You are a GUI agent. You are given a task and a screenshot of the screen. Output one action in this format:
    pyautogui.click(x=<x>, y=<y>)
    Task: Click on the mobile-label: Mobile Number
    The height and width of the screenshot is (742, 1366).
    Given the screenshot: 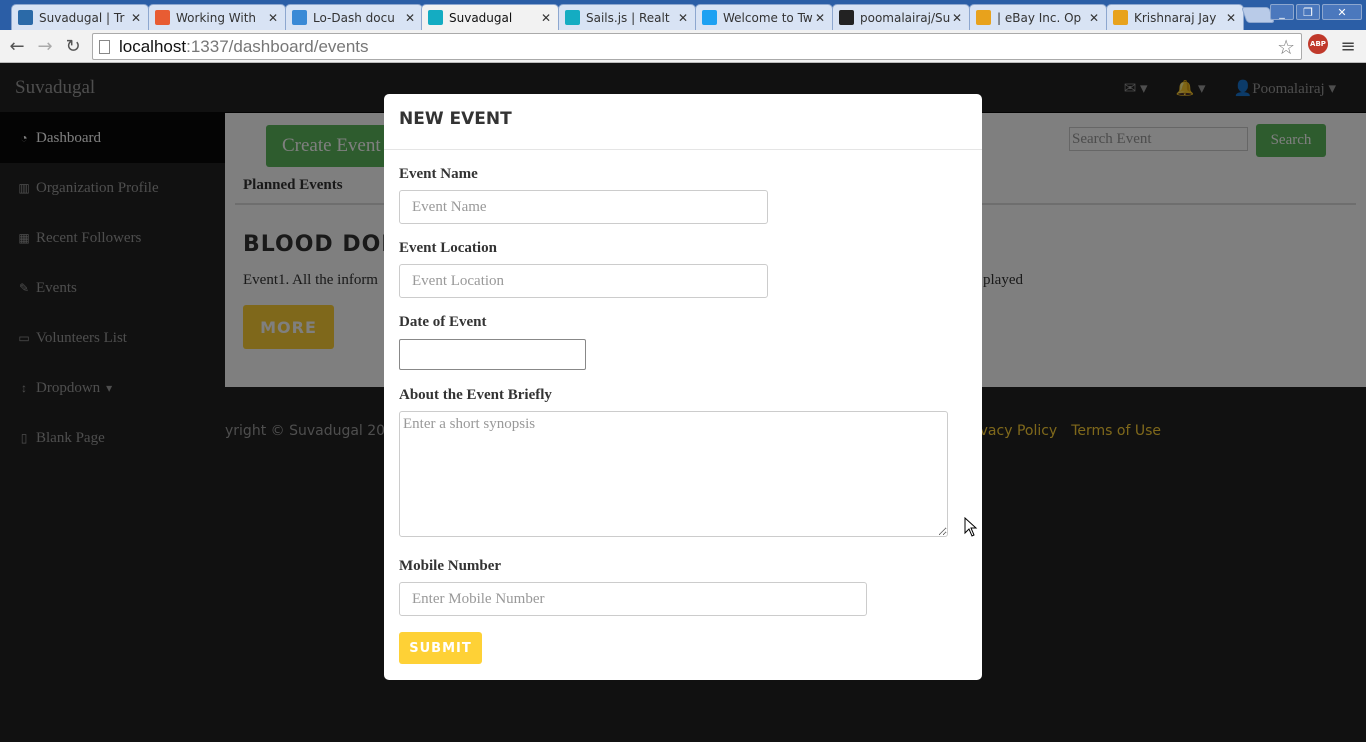 What is the action you would take?
    pyautogui.click(x=450, y=566)
    